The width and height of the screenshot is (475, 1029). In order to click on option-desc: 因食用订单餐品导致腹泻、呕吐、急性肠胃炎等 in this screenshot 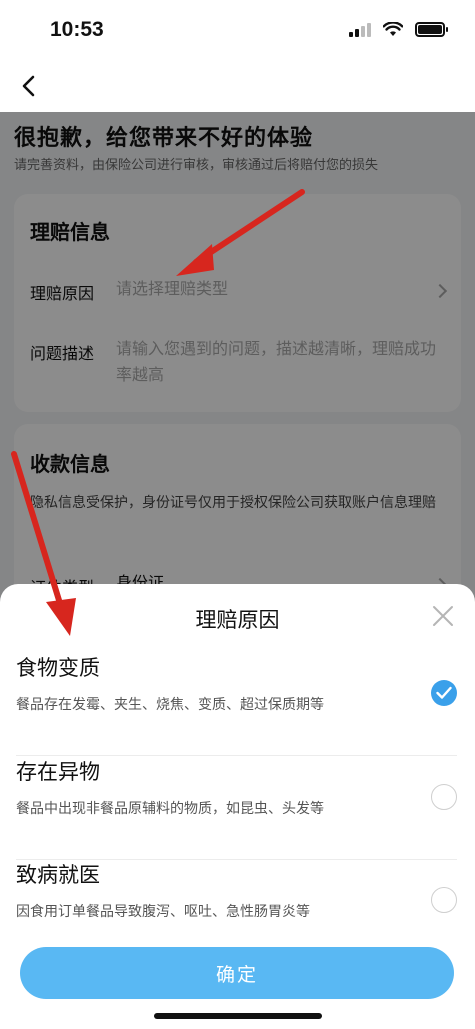, I will do `click(163, 912)`.